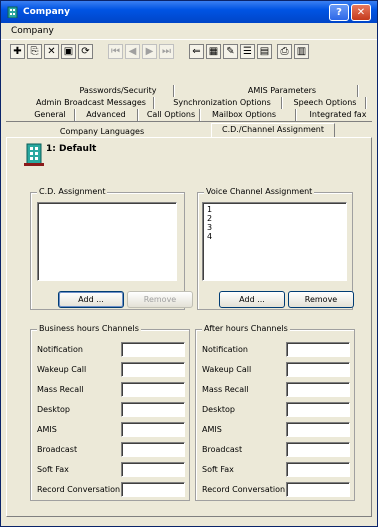 The width and height of the screenshot is (378, 527). I want to click on tab-amis-parameters: AMIS Parameters, so click(282, 91).